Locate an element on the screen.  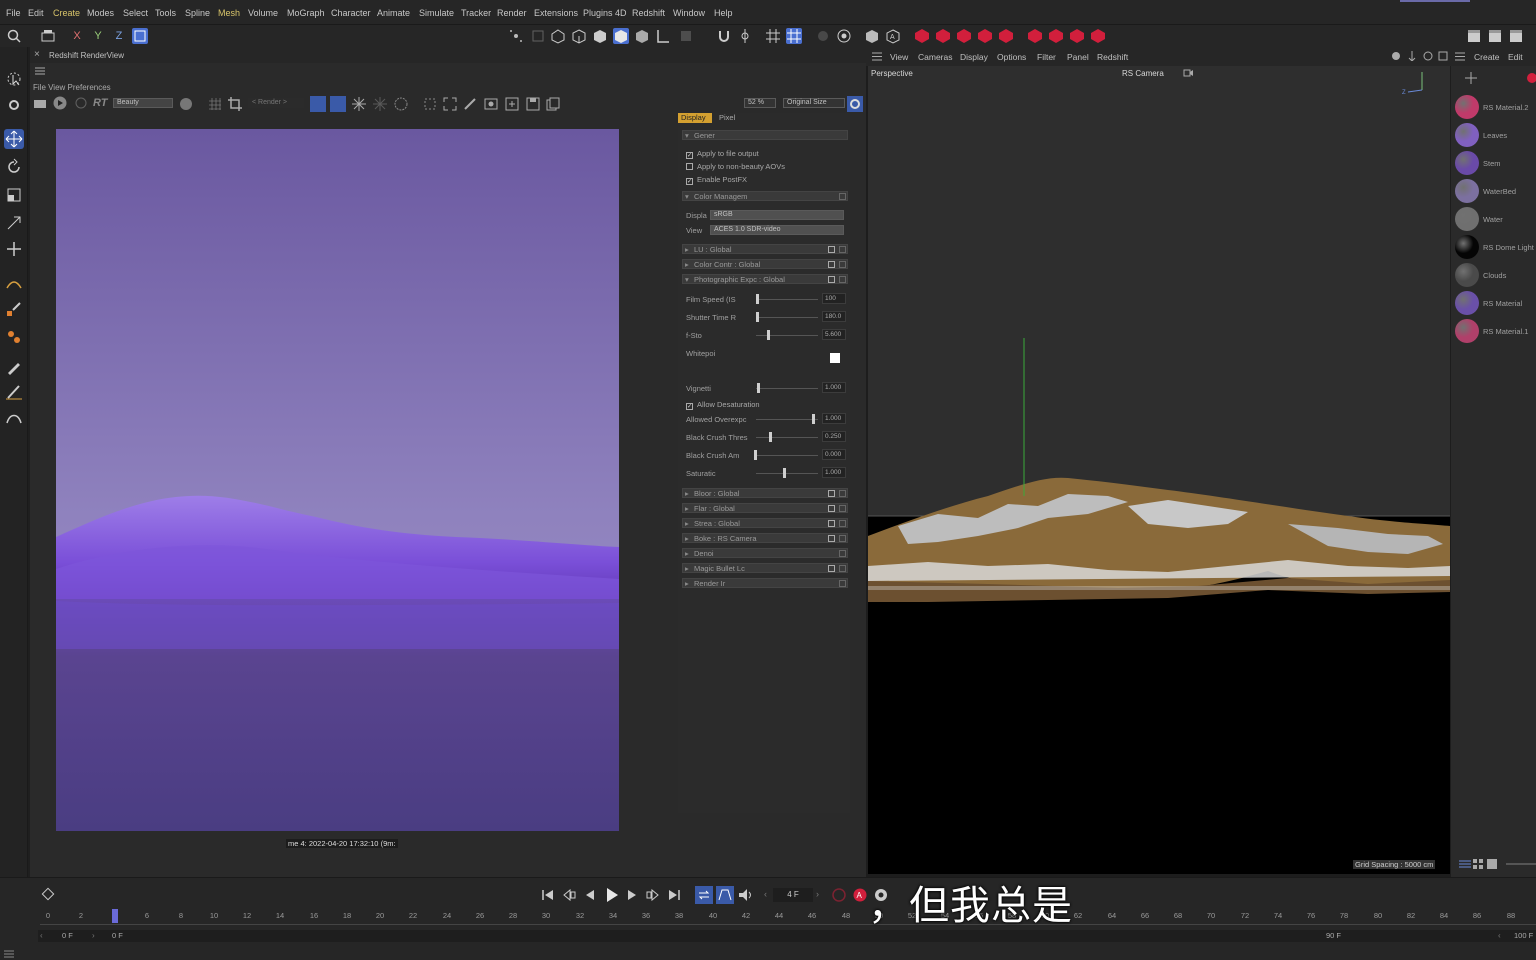
tweak-mode-icon is located at coordinates (686, 36).